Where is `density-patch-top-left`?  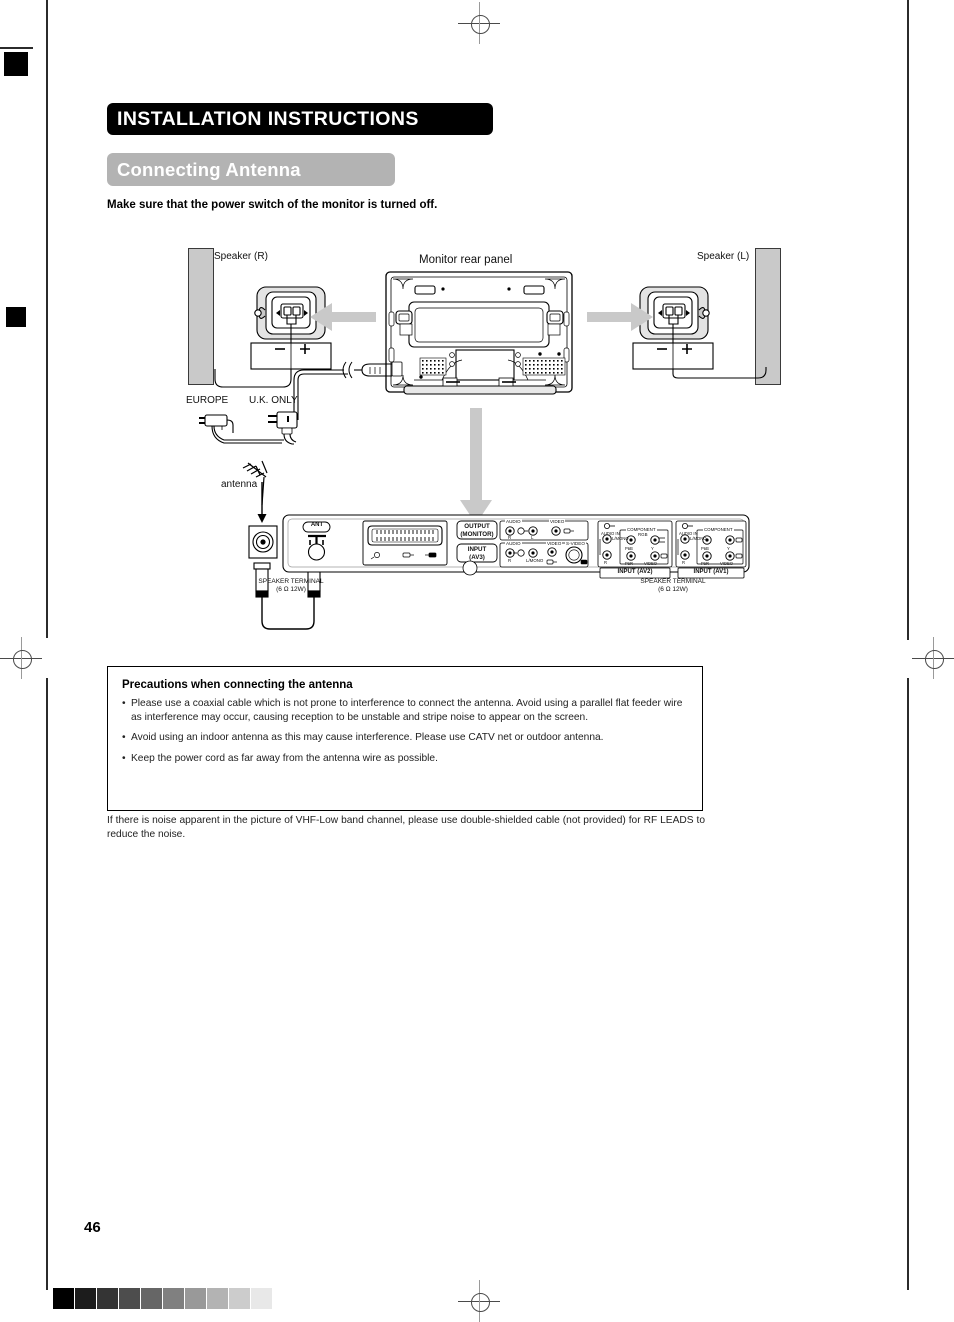 density-patch-top-left is located at coordinates (16, 64).